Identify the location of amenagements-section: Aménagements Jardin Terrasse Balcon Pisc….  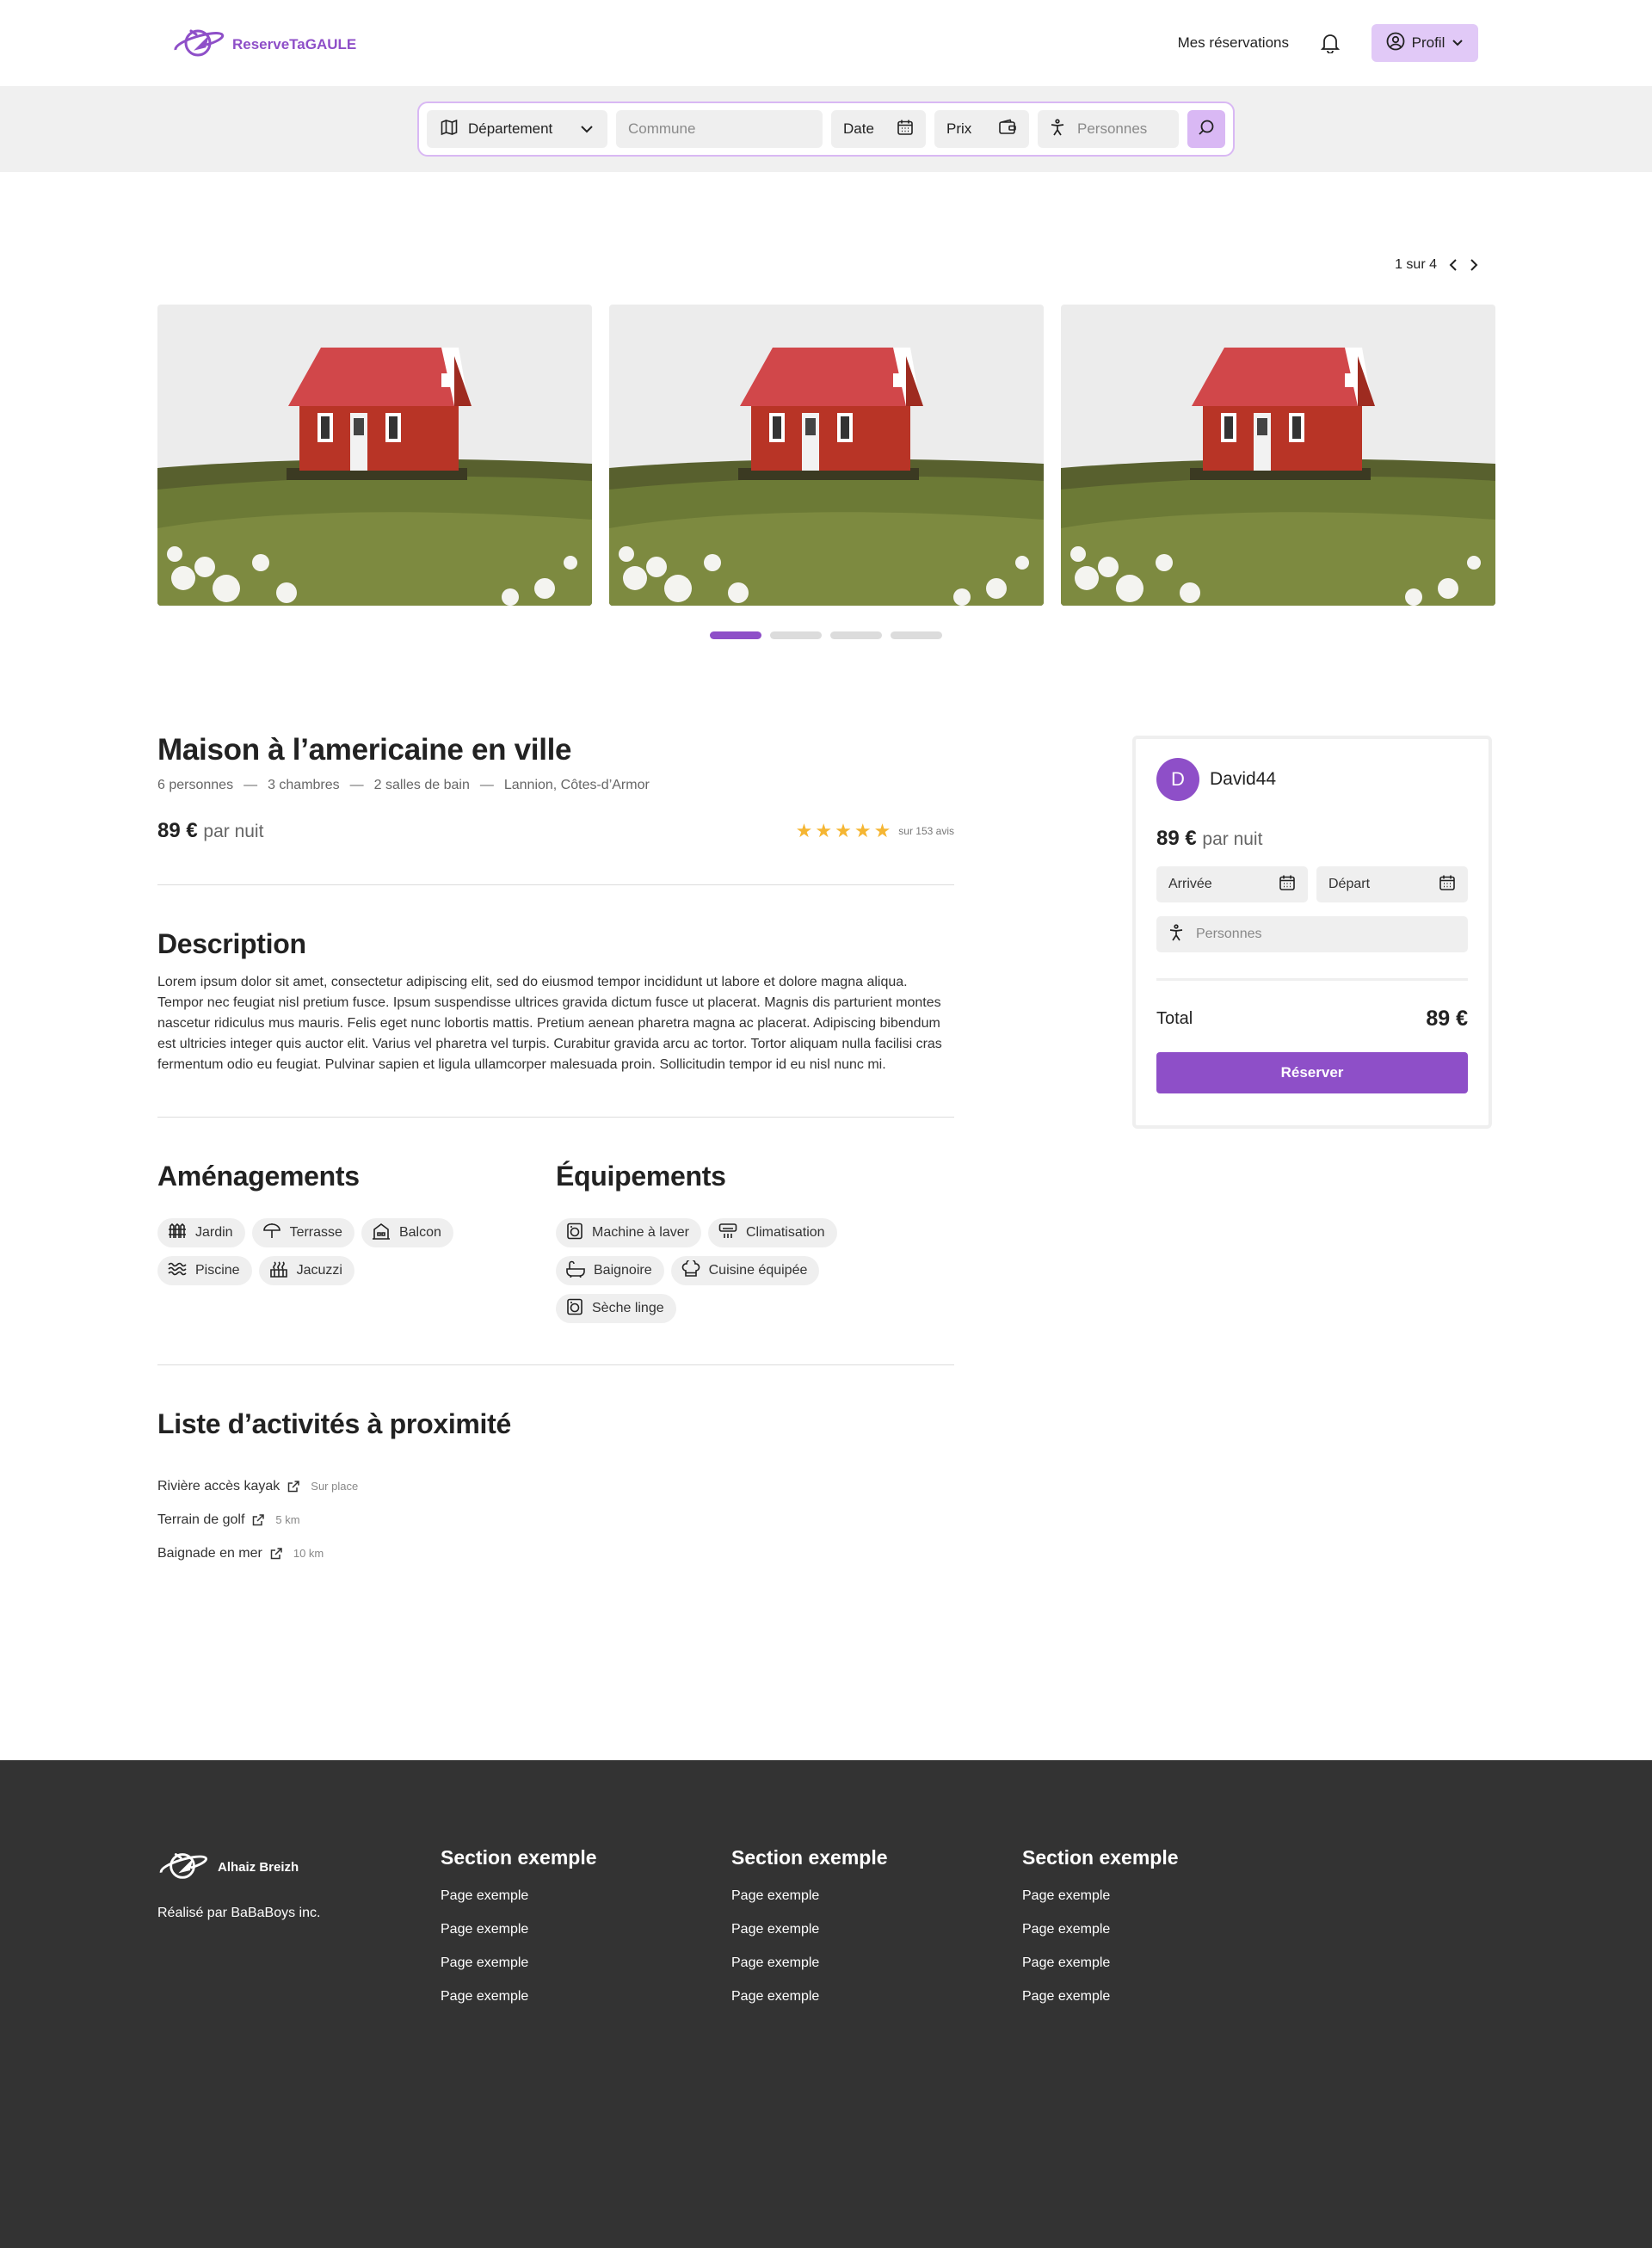
(356, 1242).